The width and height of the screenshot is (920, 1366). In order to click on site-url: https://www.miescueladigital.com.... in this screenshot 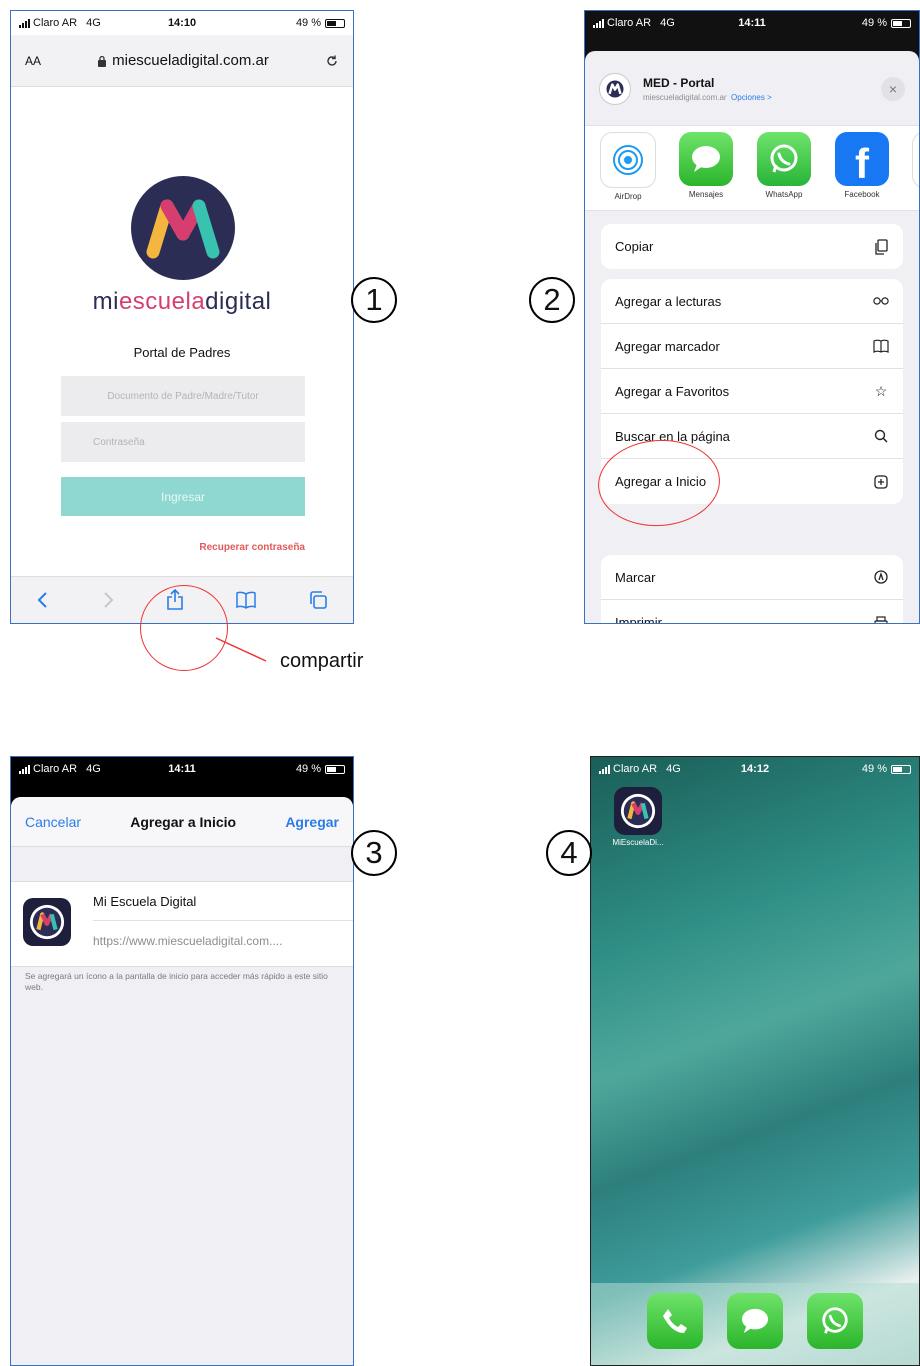, I will do `click(188, 941)`.